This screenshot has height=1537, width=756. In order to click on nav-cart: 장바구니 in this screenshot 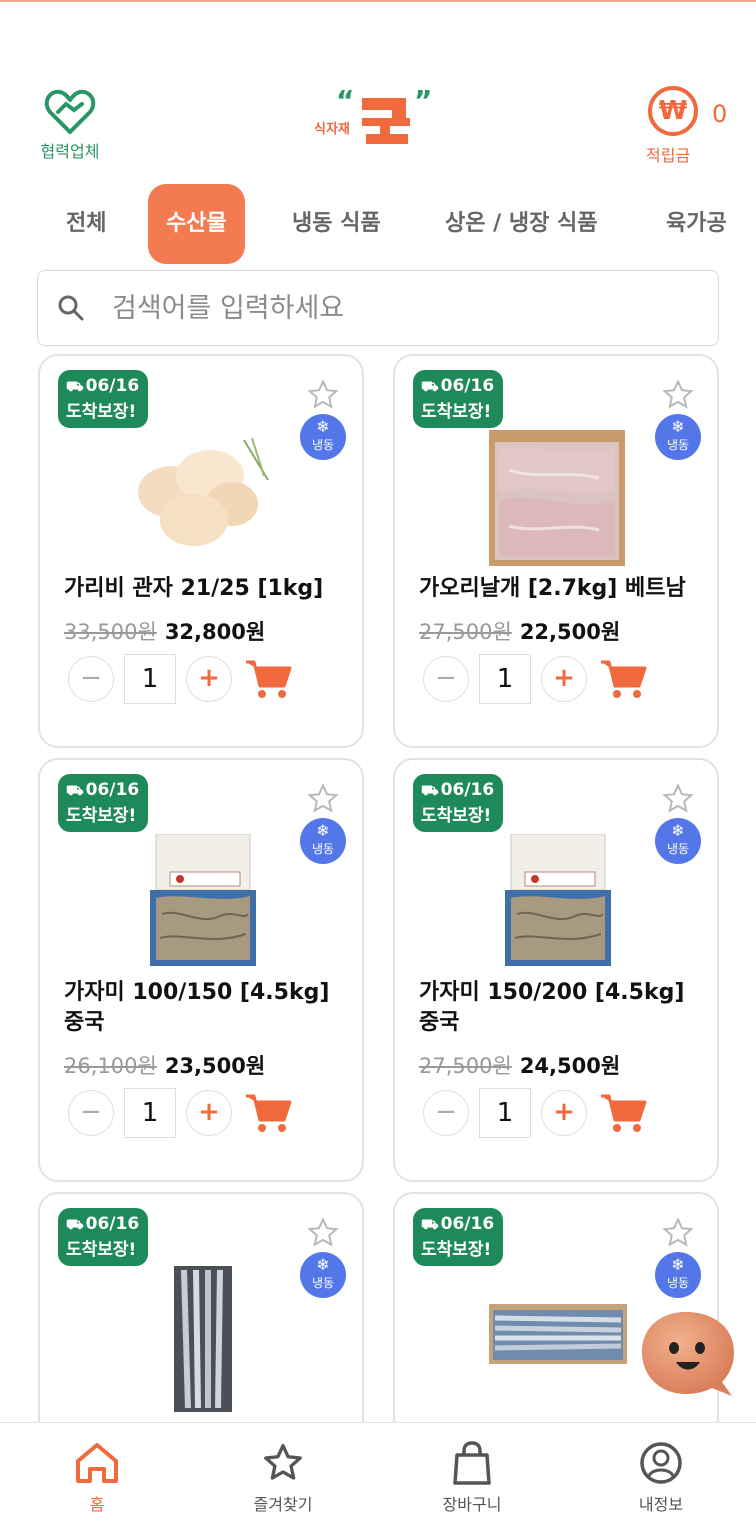, I will do `click(472, 1478)`.